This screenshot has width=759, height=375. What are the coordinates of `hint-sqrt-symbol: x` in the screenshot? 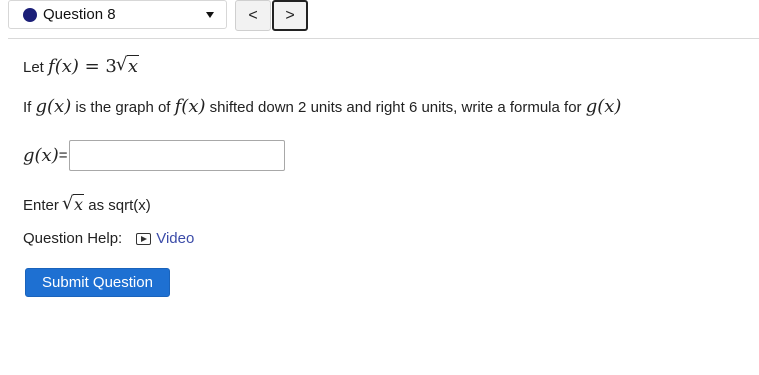 It's located at (73, 203).